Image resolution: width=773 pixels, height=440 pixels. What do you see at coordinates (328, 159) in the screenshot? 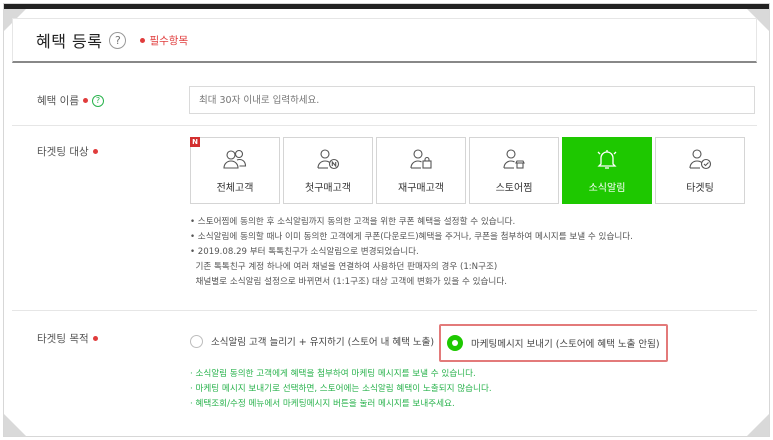
I see `person-n-icon` at bounding box center [328, 159].